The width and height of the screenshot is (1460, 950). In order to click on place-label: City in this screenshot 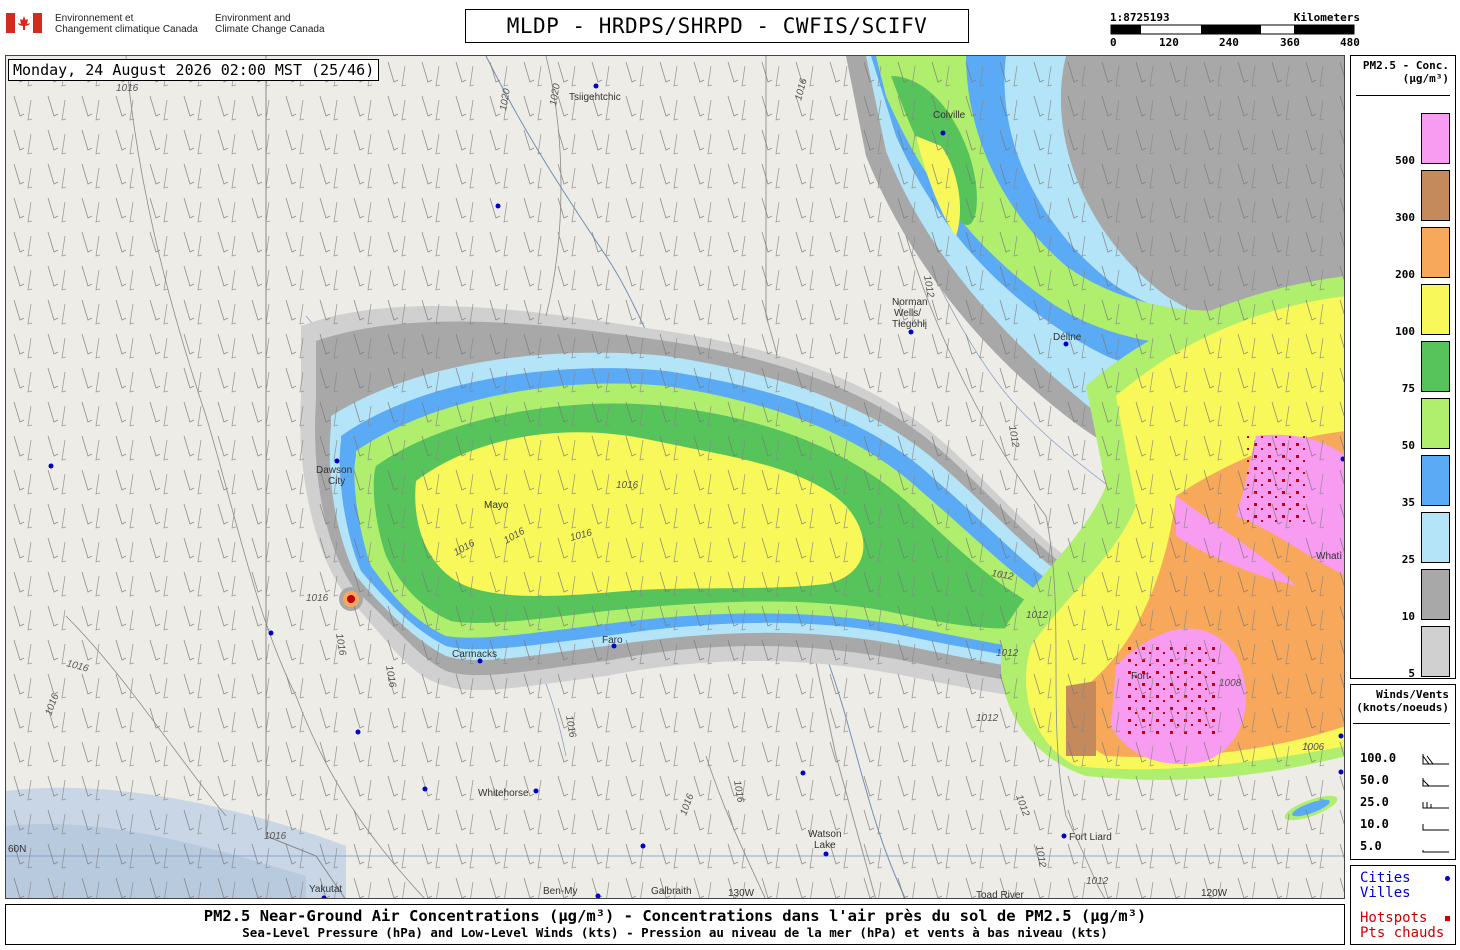, I will do `click(336, 481)`.